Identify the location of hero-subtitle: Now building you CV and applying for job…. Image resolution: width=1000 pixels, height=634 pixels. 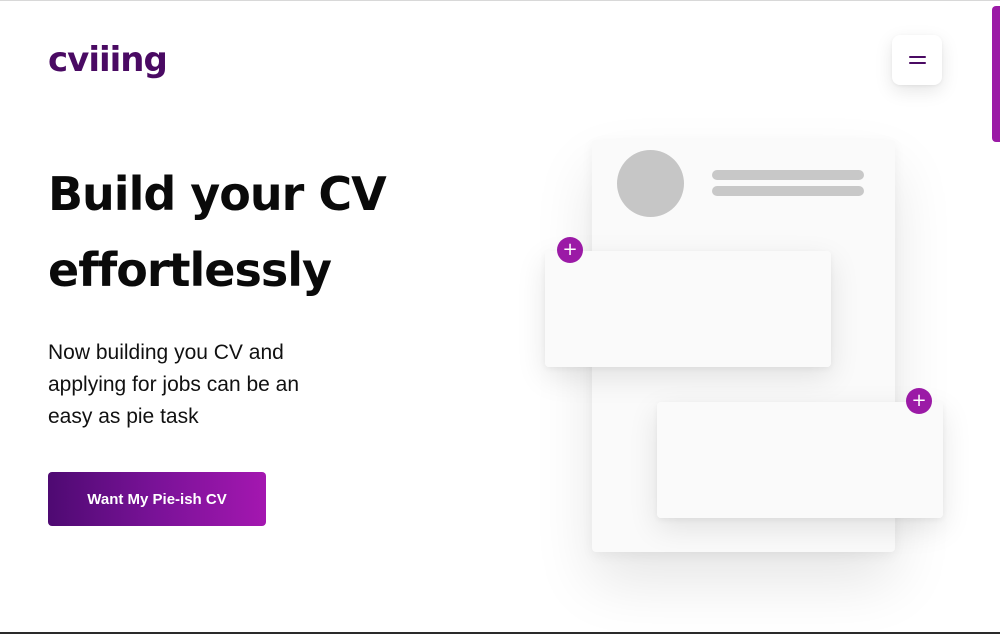
(213, 385).